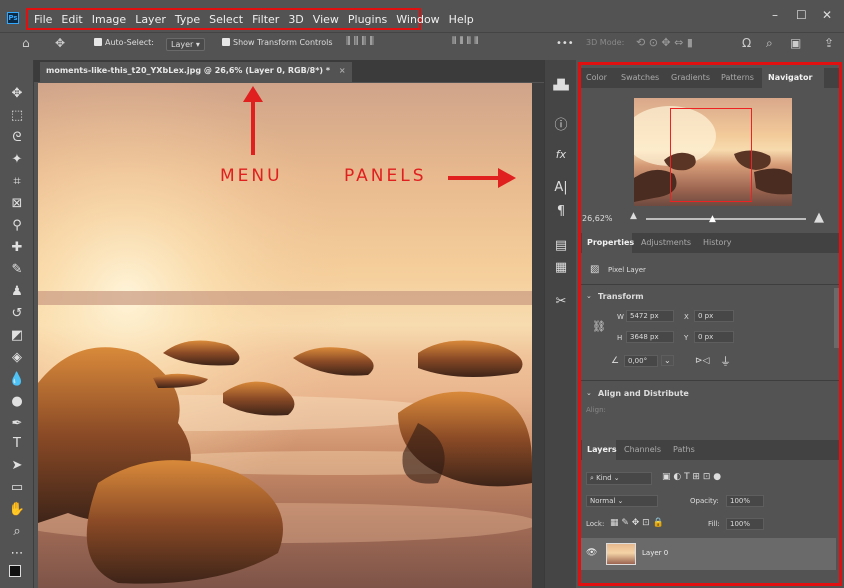  What do you see at coordinates (686, 338) in the screenshot?
I see `y-label: Y` at bounding box center [686, 338].